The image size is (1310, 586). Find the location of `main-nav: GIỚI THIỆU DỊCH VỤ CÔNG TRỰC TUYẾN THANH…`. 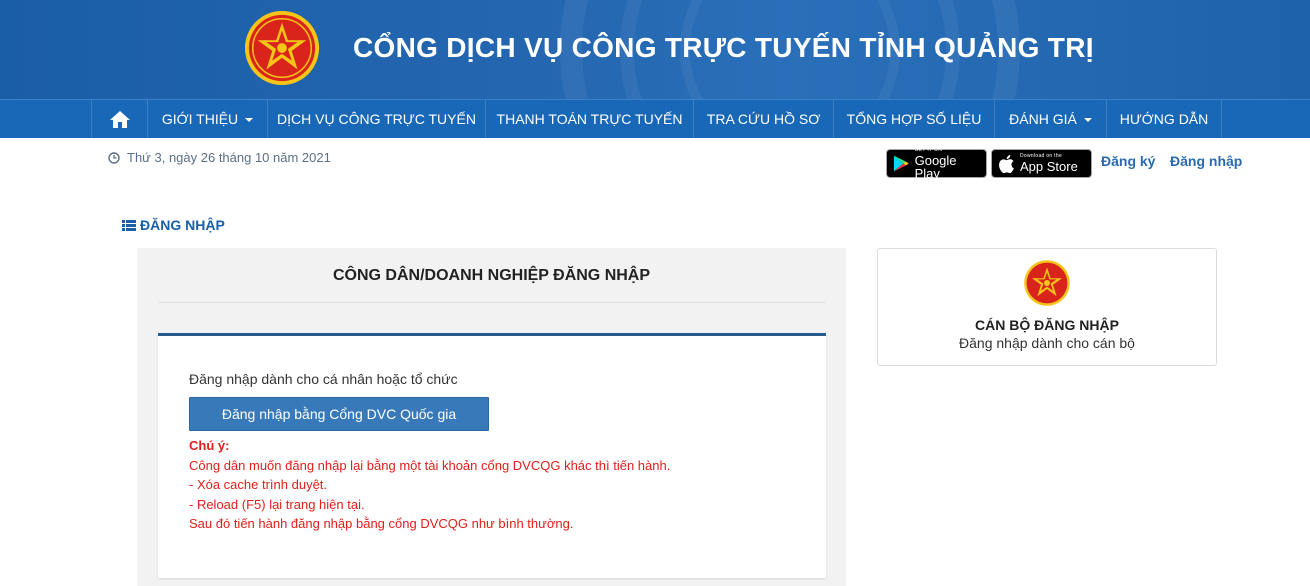

main-nav: GIỚI THIỆU DỊCH VỤ CÔNG TRỰC TUYẾN THANH… is located at coordinates (655, 118).